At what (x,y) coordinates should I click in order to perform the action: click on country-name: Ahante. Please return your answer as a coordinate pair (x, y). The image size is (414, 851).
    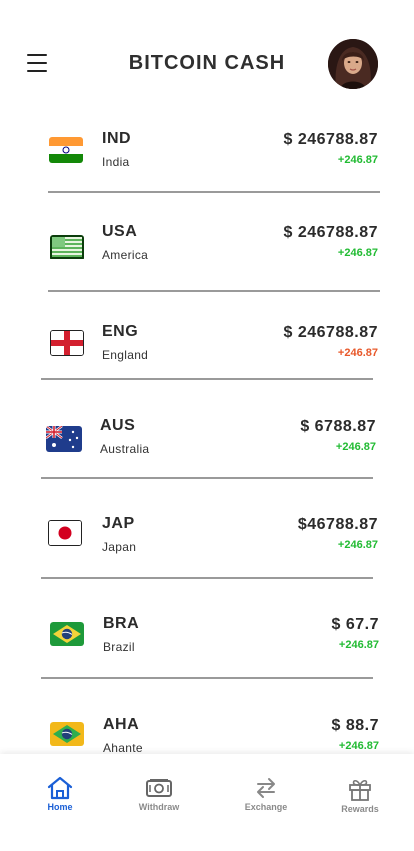
    Looking at the image, I should click on (123, 748).